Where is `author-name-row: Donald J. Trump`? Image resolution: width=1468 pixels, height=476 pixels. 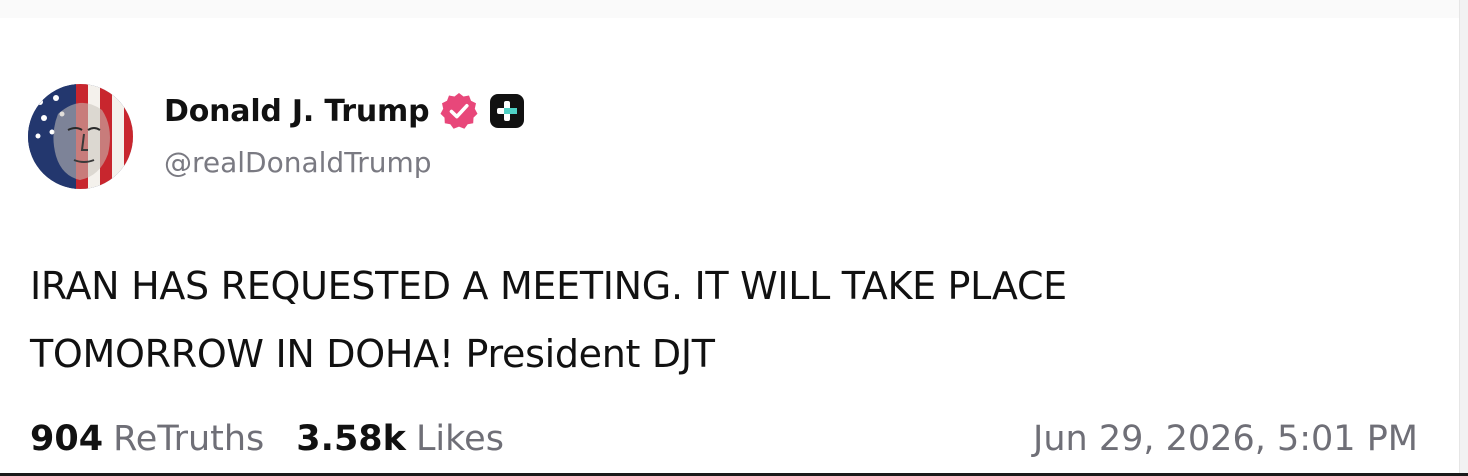 author-name-row: Donald J. Trump is located at coordinates (344, 111).